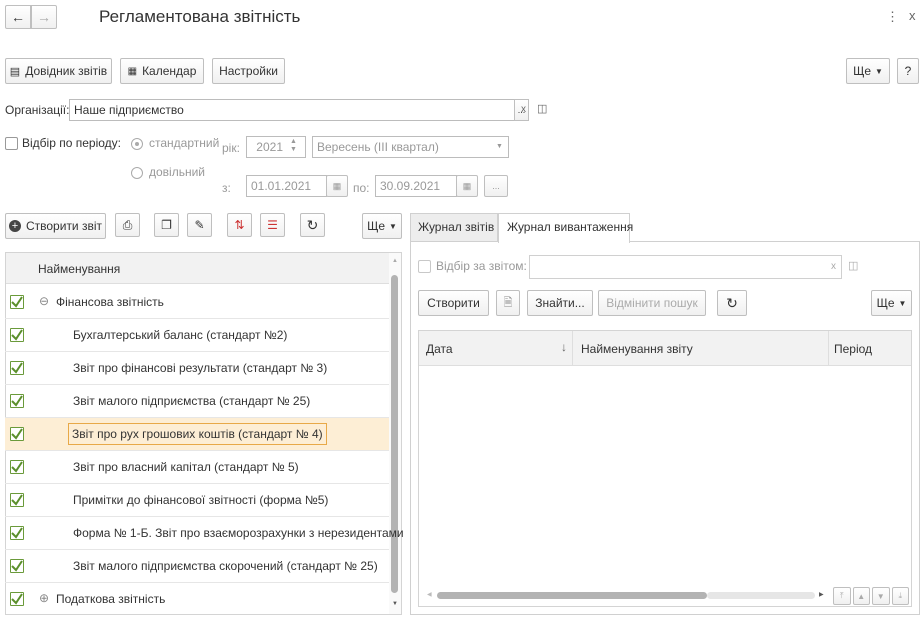  Describe the element at coordinates (891, 303) in the screenshot. I see `right-more-button: Ще ▼` at that location.